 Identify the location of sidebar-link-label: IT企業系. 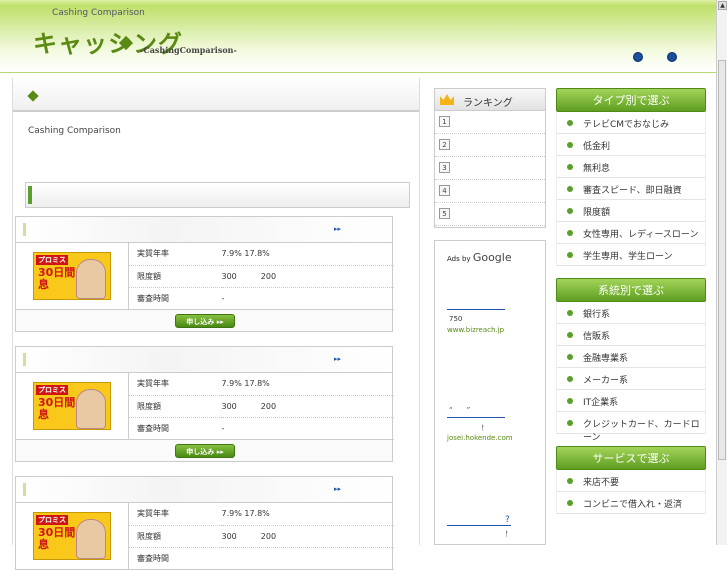
(601, 403).